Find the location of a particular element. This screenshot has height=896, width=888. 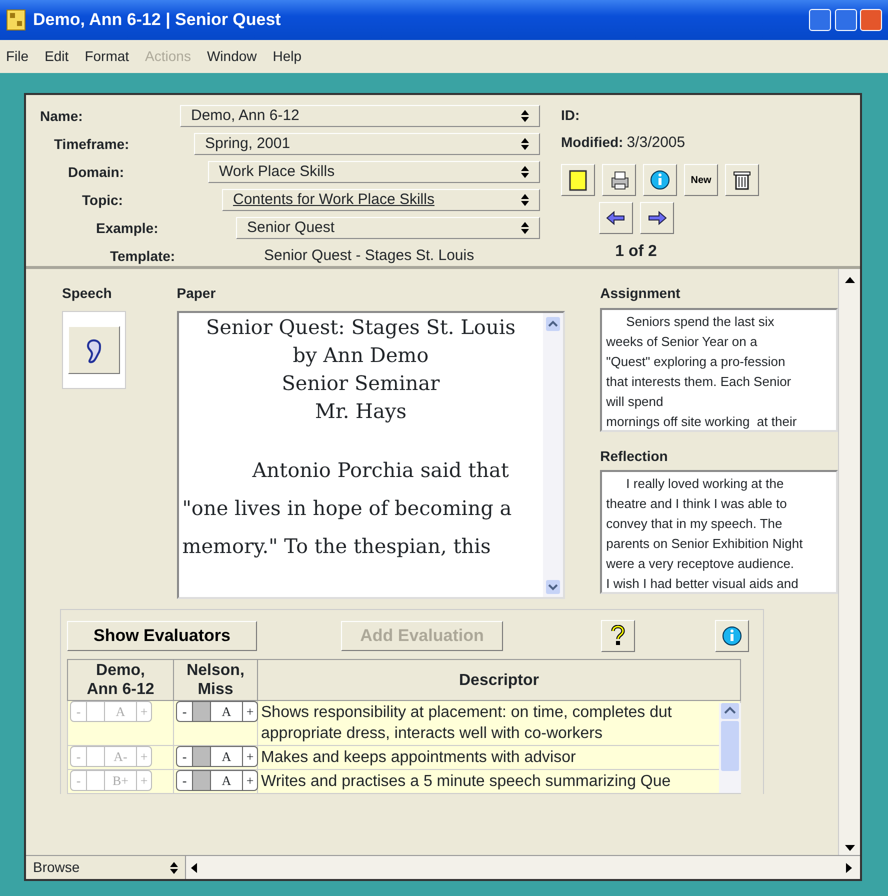

modified-value: 3/3/2005 is located at coordinates (656, 143).